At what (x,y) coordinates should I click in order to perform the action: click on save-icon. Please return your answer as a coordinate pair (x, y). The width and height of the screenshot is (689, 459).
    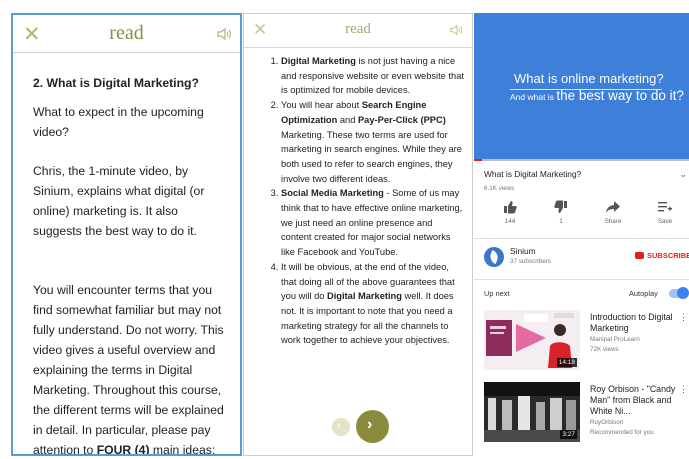
    Looking at the image, I should click on (665, 207).